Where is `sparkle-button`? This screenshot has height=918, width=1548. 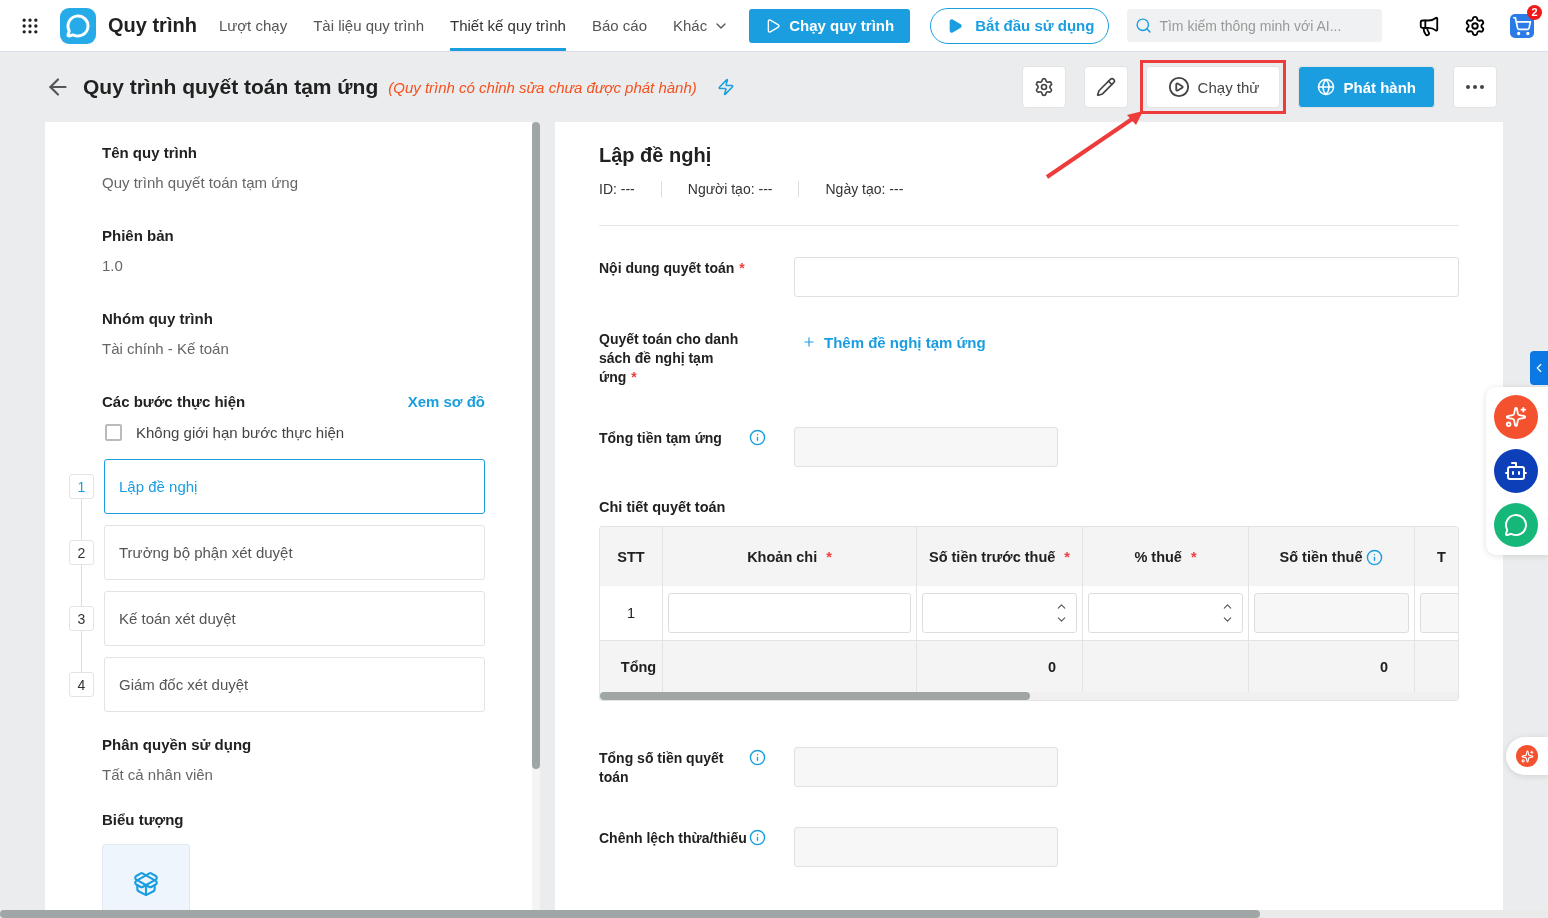 sparkle-button is located at coordinates (1527, 756).